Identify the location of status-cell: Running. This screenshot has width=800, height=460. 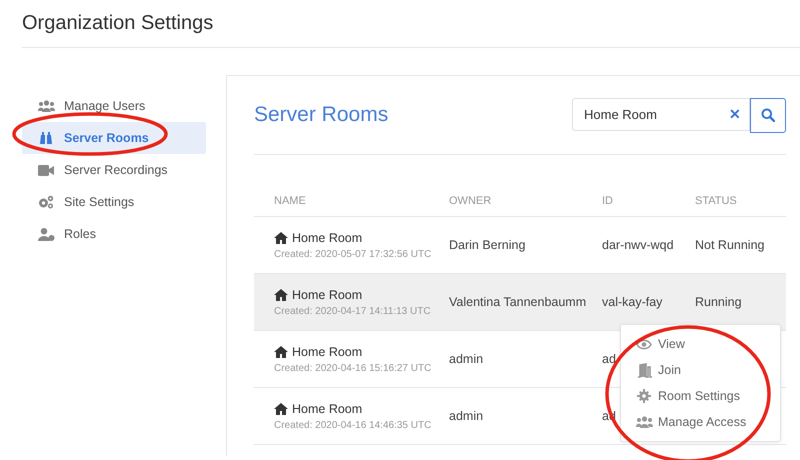
(718, 302).